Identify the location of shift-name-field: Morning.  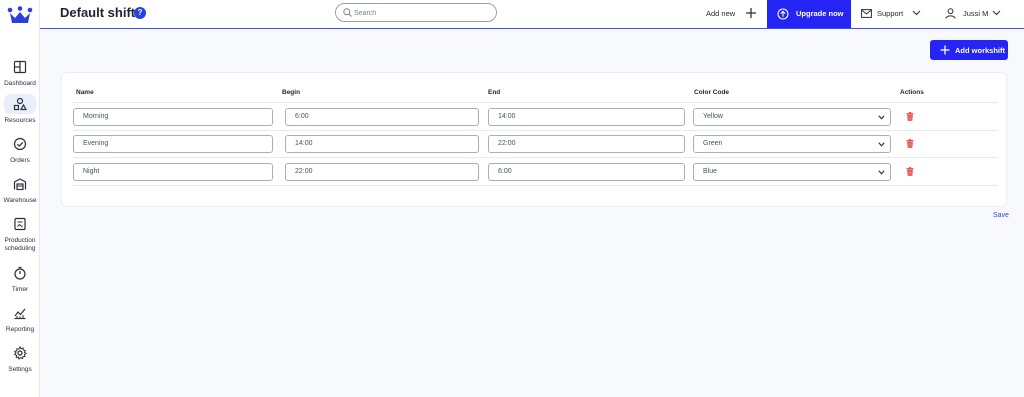
(173, 117).